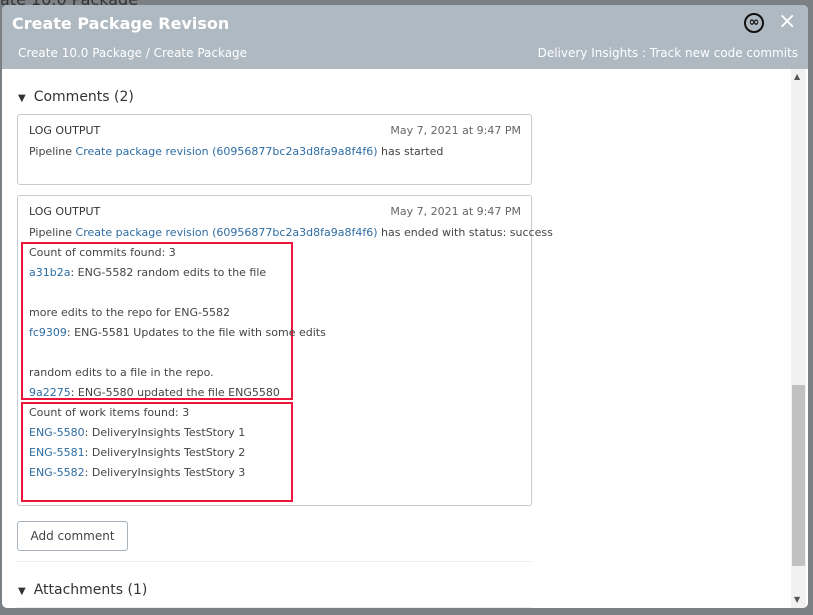  I want to click on work-item-title: : DeliveryInsights TestStory 3, so click(165, 472).